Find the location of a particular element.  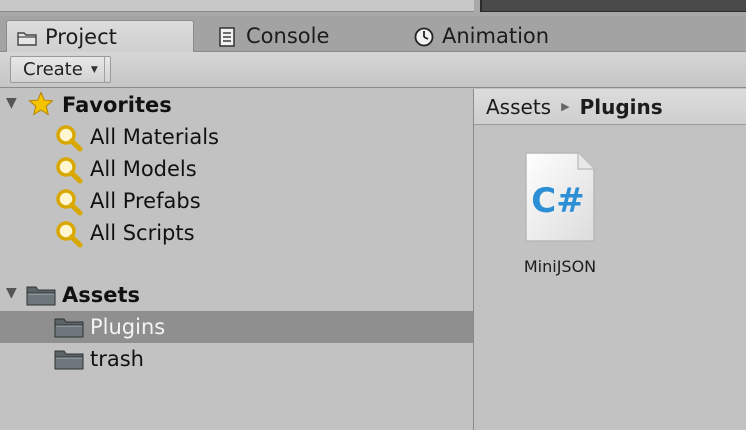

asset-item: C# MiniJSON is located at coordinates (560, 214).